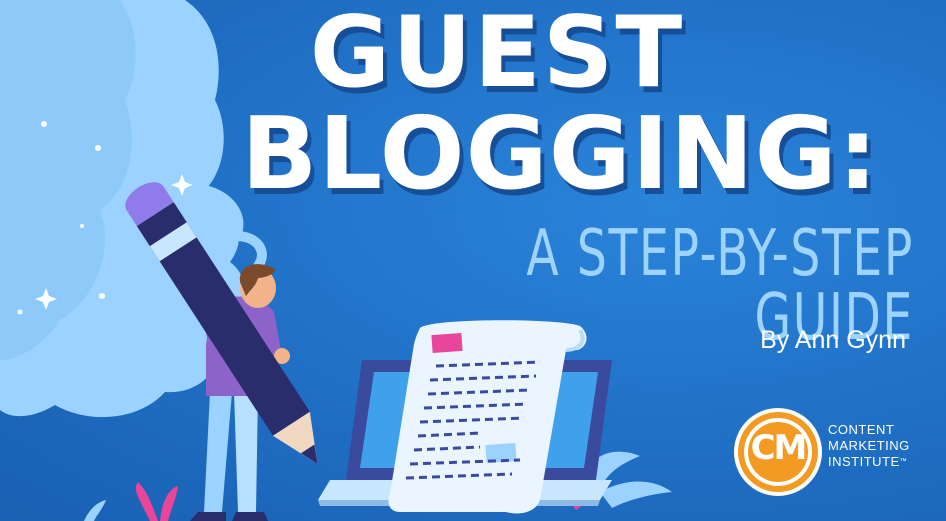 The width and height of the screenshot is (946, 521). I want to click on cm-logo-mark: CM, so click(779, 448).